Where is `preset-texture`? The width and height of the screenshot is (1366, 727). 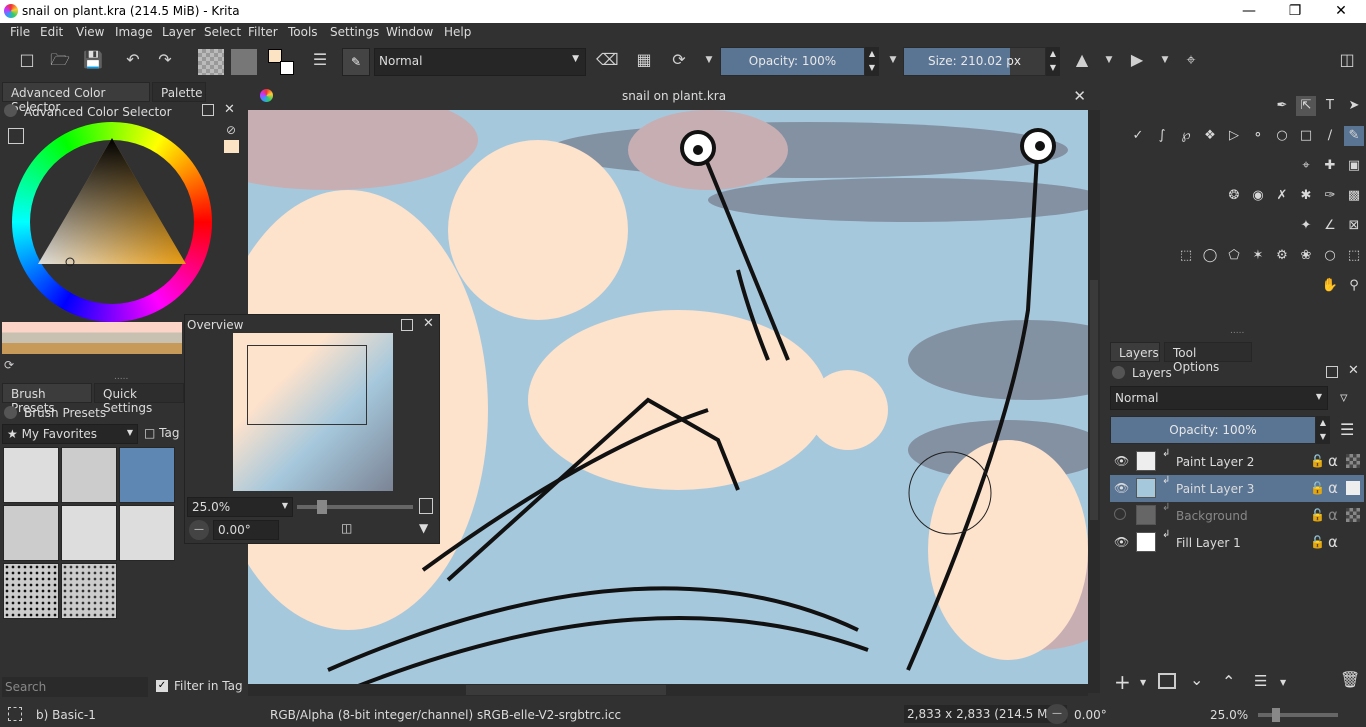
preset-texture is located at coordinates (147, 533).